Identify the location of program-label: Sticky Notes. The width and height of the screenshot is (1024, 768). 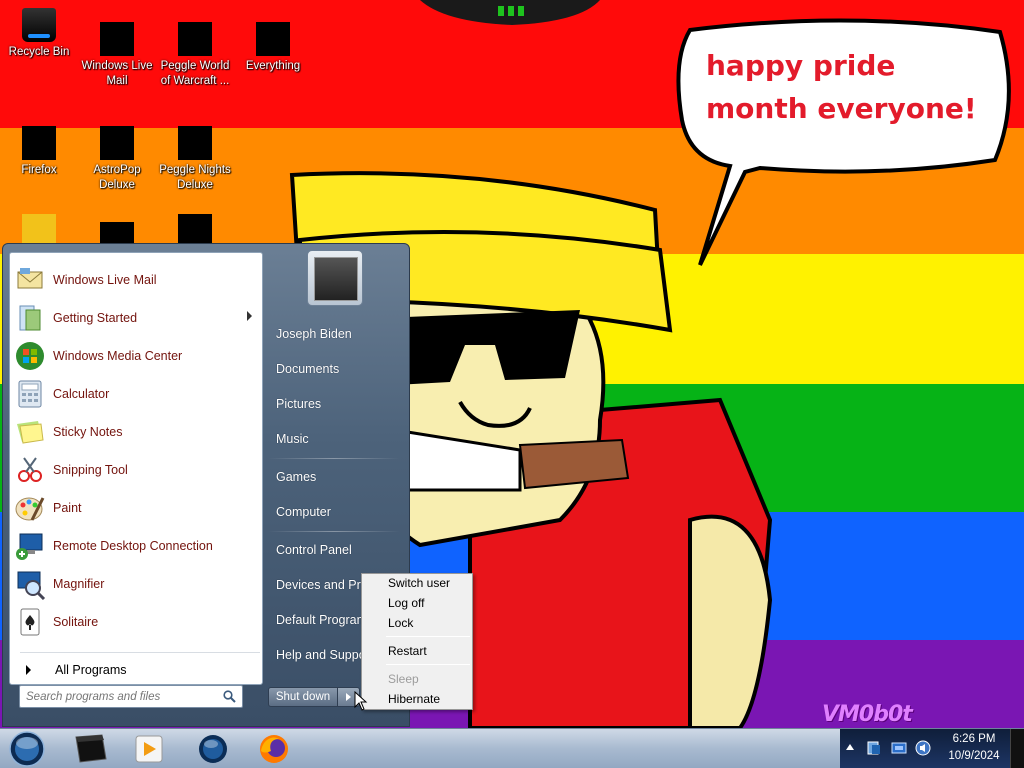
(88, 432).